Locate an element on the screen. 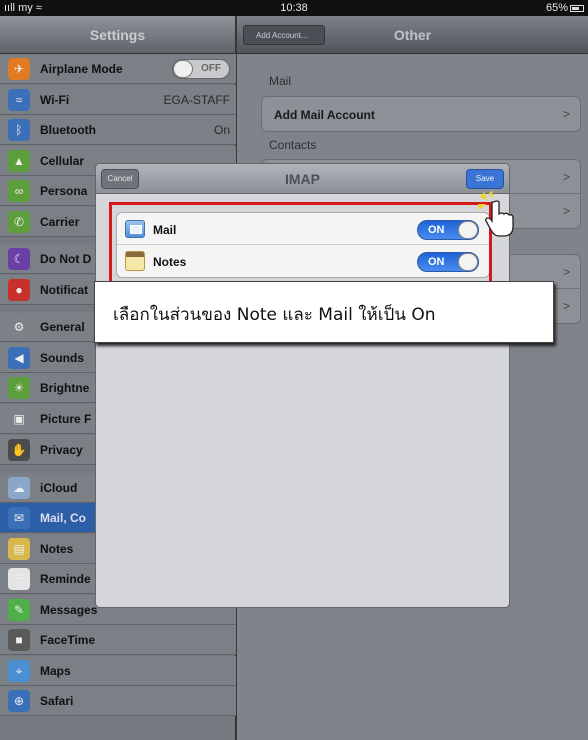  wifi-icon: ≈ is located at coordinates (19, 100).